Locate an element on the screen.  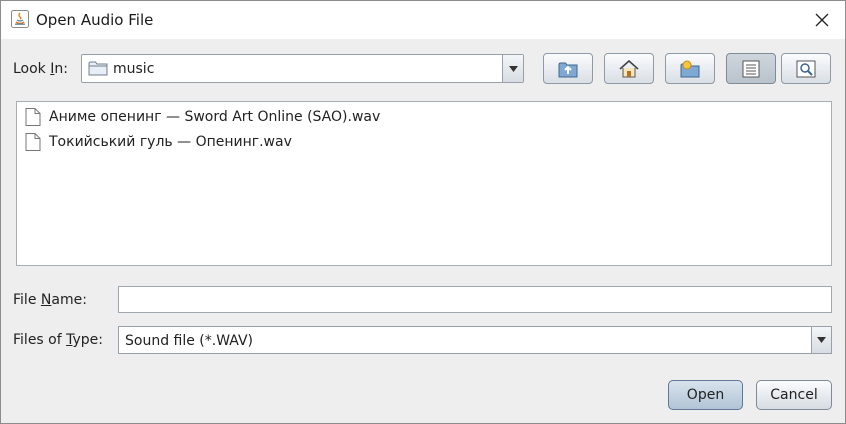
file-name-input is located at coordinates (475, 299).